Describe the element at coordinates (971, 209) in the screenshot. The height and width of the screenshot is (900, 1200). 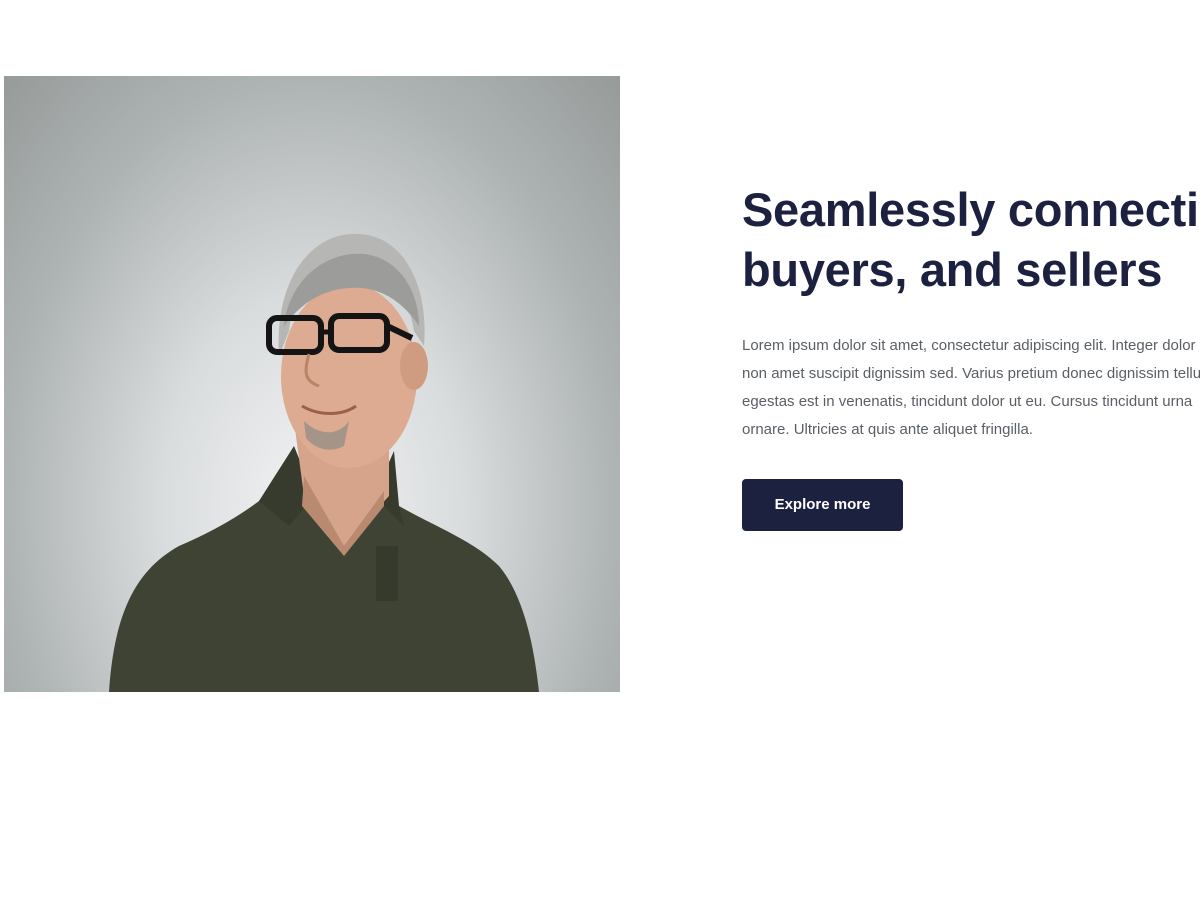
I see `headline-line-1: Seamlessly connecting` at that location.